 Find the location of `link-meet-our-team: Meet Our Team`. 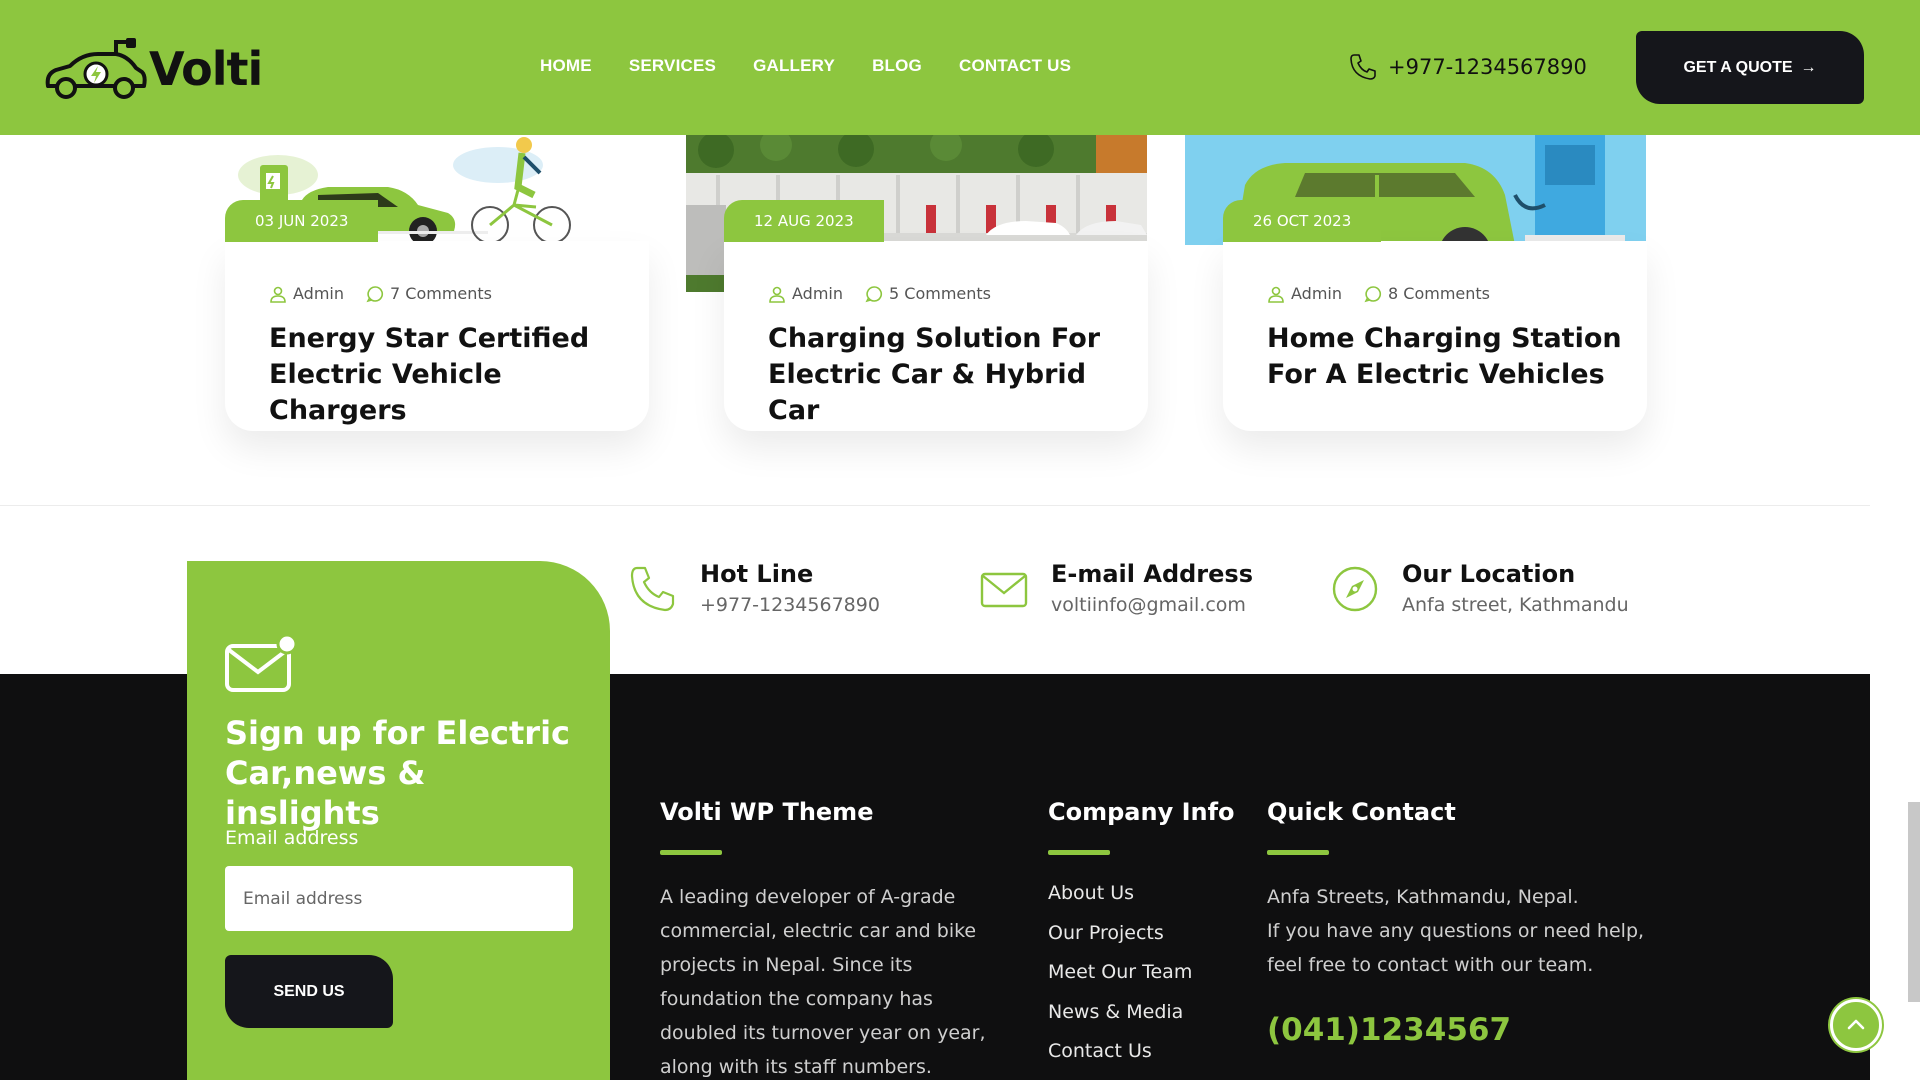

link-meet-our-team: Meet Our Team is located at coordinates (1120, 981).